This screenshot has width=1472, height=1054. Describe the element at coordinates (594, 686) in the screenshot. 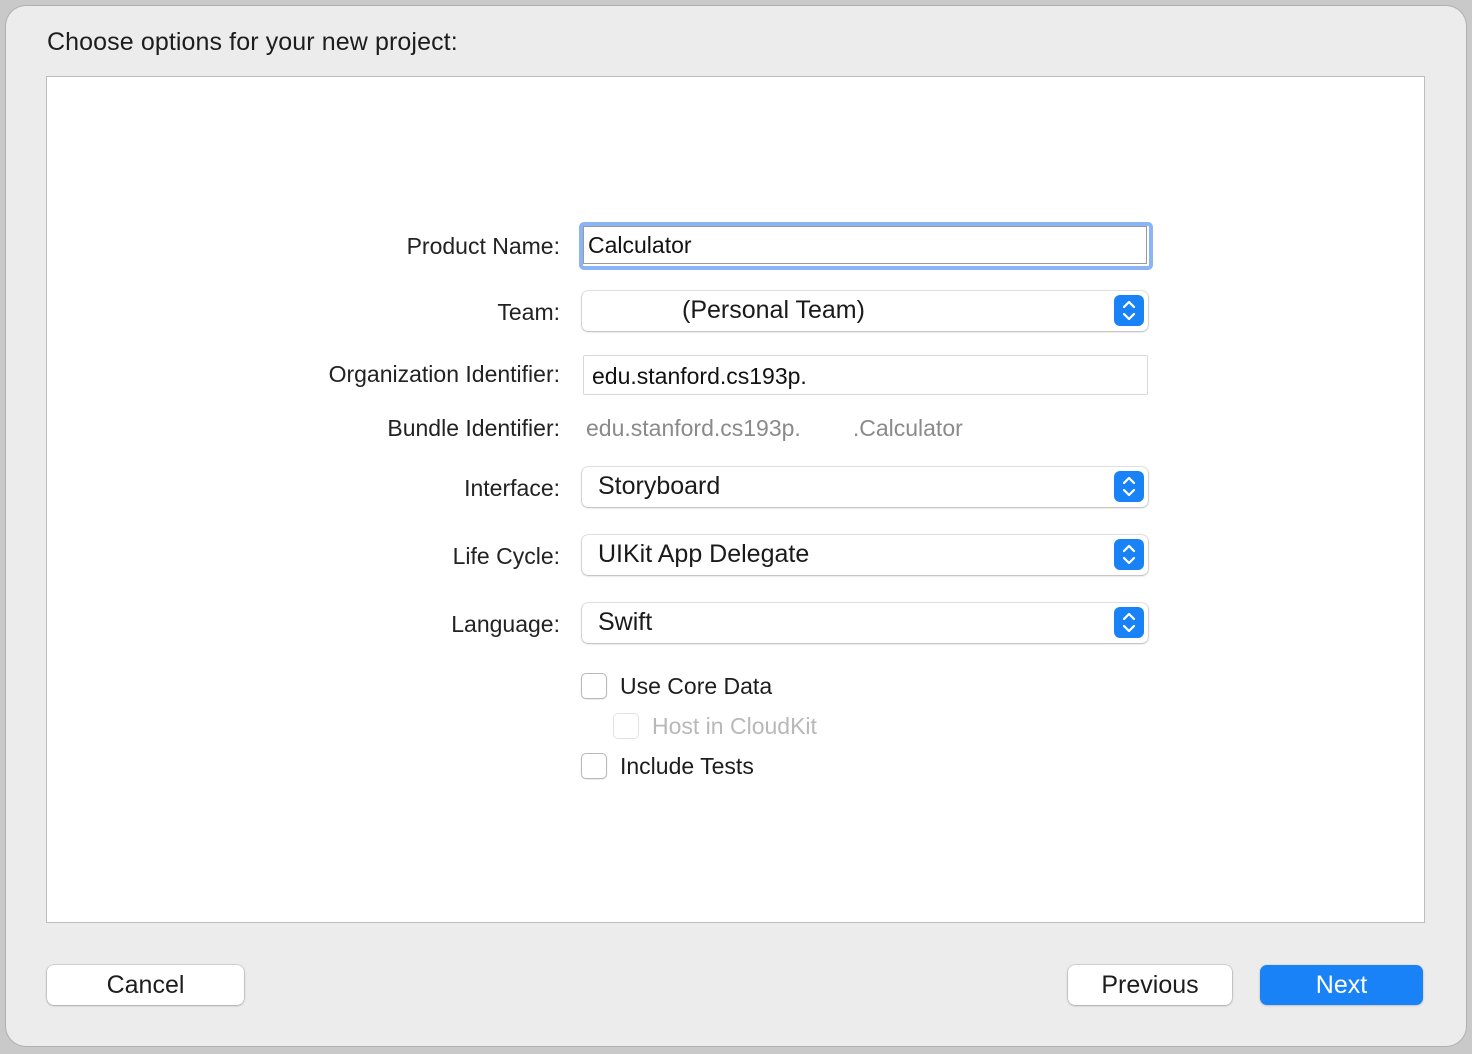

I see `use-core-data-checkbox` at that location.